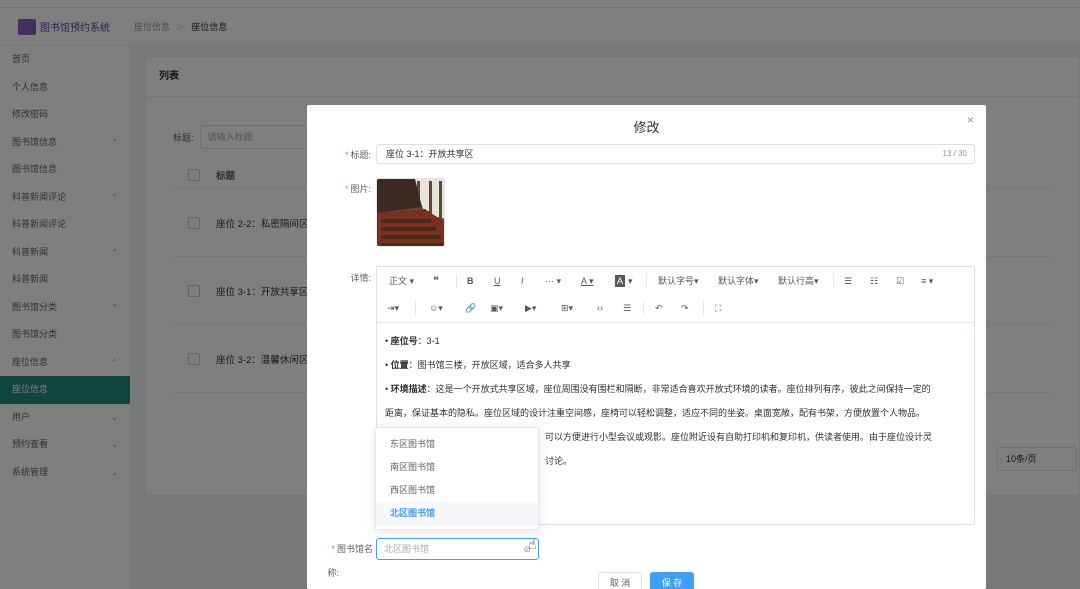 The image size is (1080, 589). I want to click on library-seats-image, so click(410, 212).